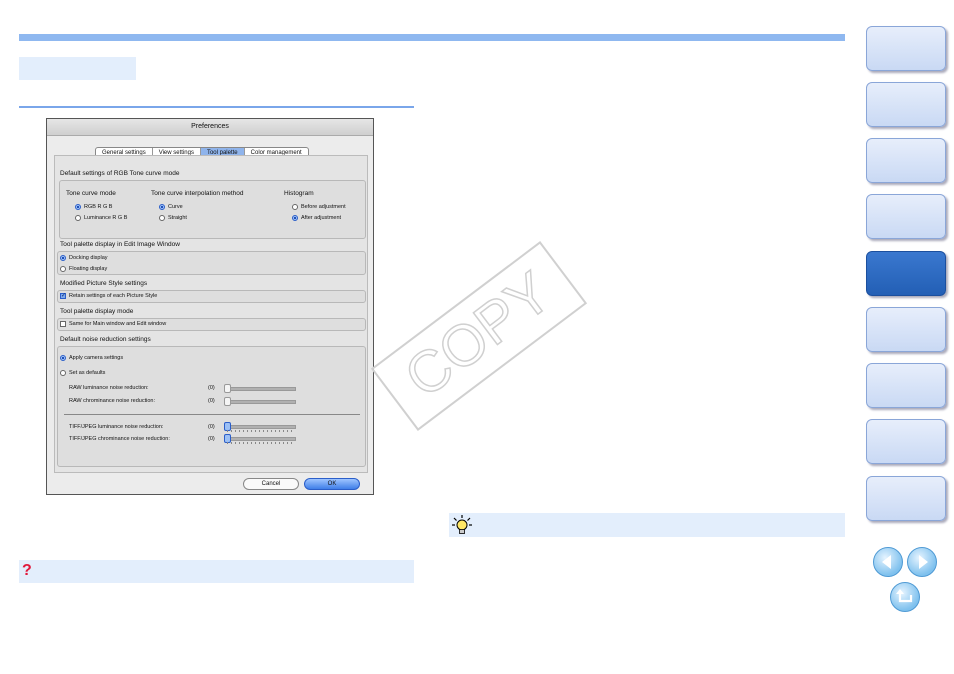 The image size is (954, 674). I want to click on checkbox-retain-picture-style-label: Retain settings of each Picture Style, so click(113, 296).